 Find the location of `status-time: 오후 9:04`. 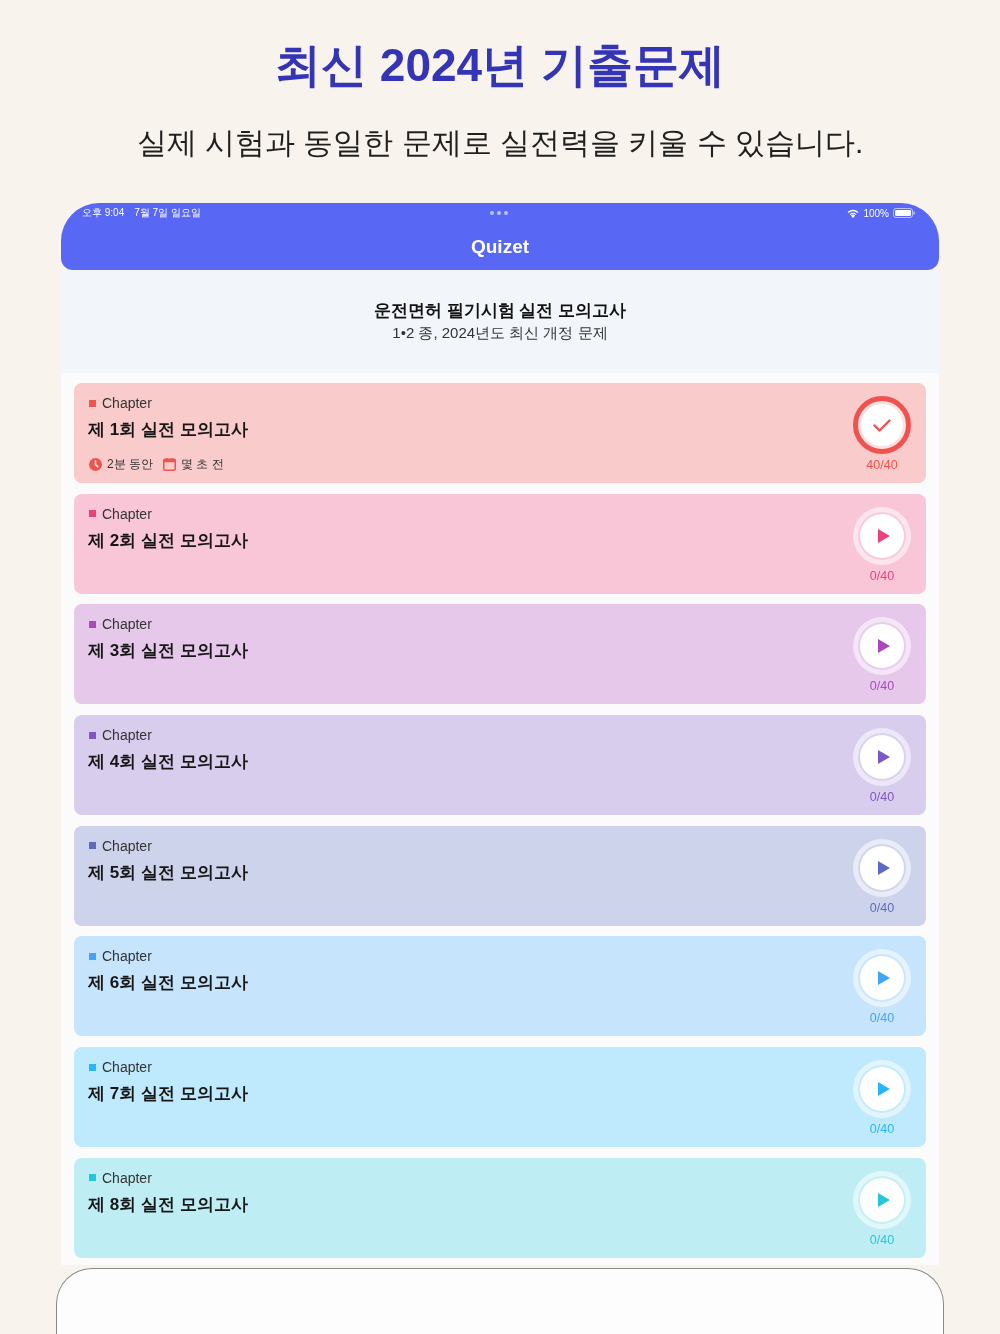

status-time: 오후 9:04 is located at coordinates (103, 213).